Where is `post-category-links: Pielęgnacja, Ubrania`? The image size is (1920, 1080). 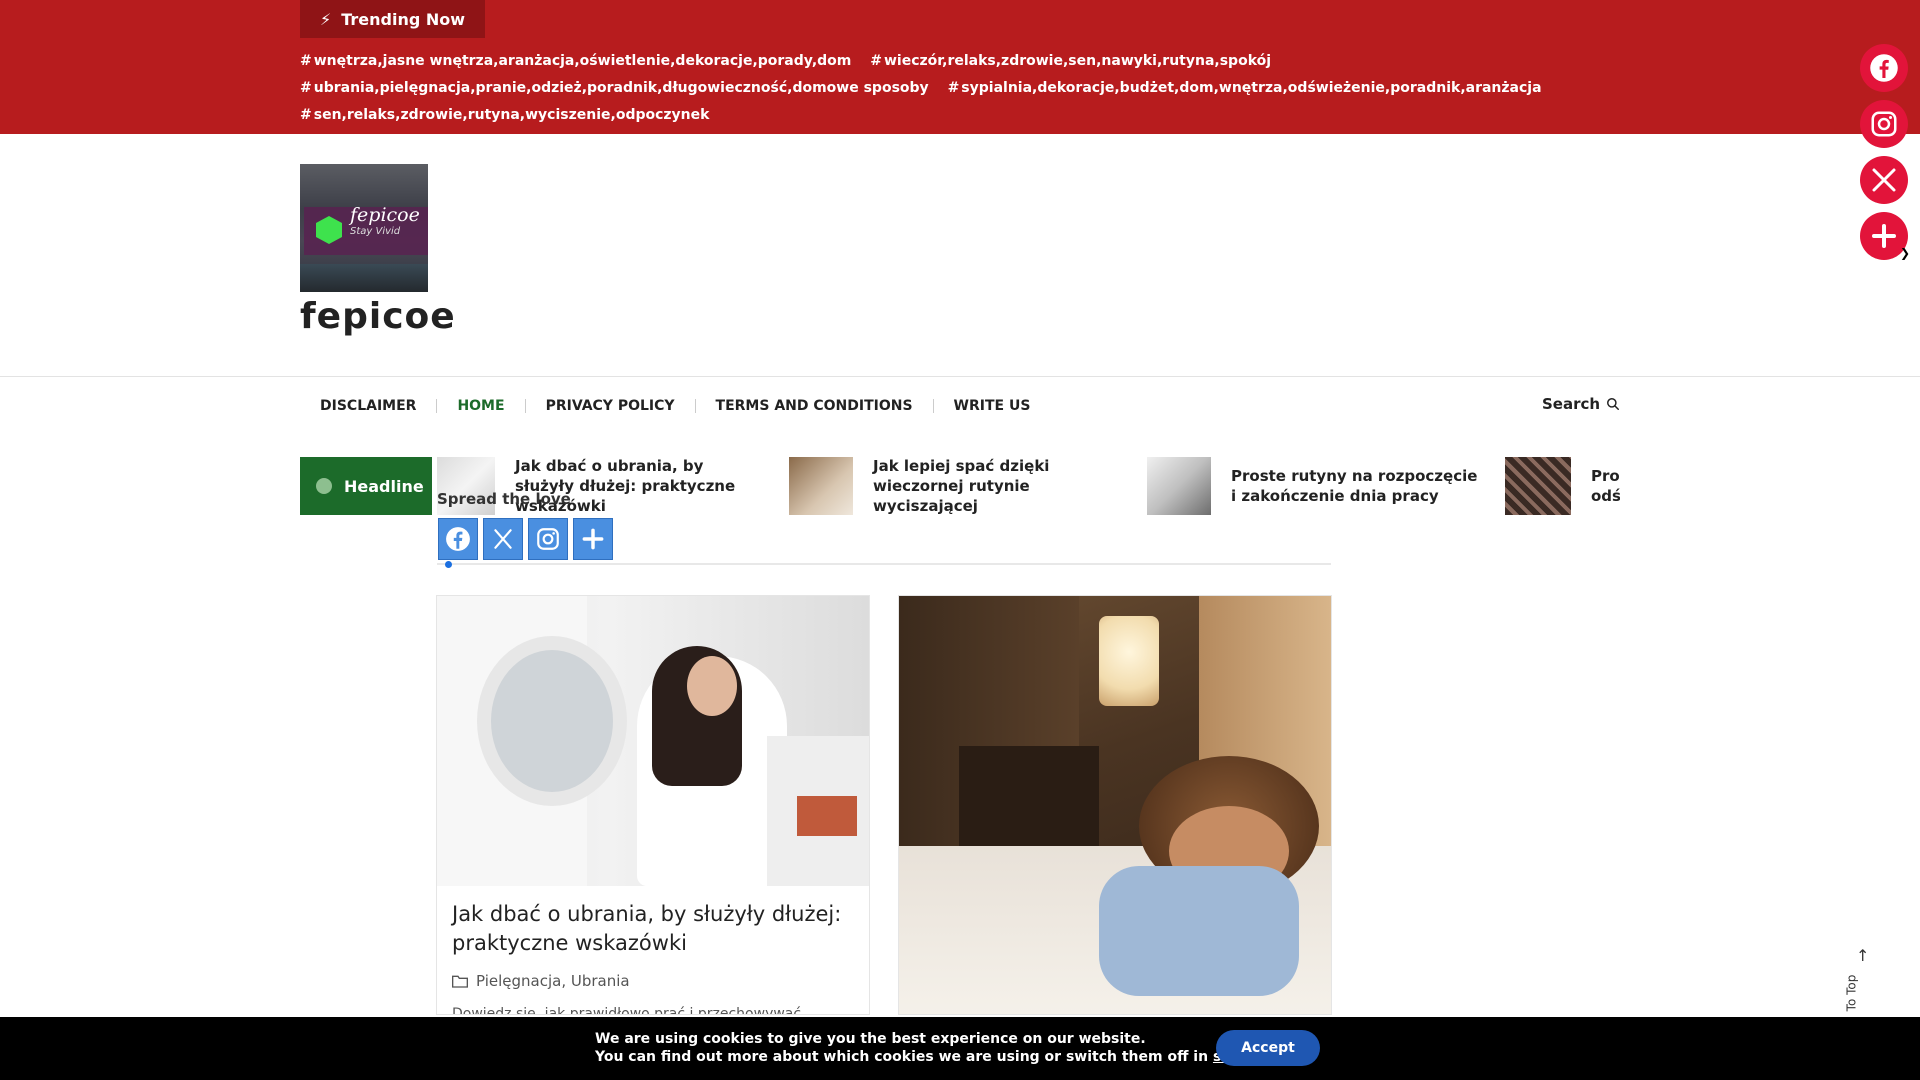
post-category-links: Pielęgnacja, Ubrania is located at coordinates (553, 981).